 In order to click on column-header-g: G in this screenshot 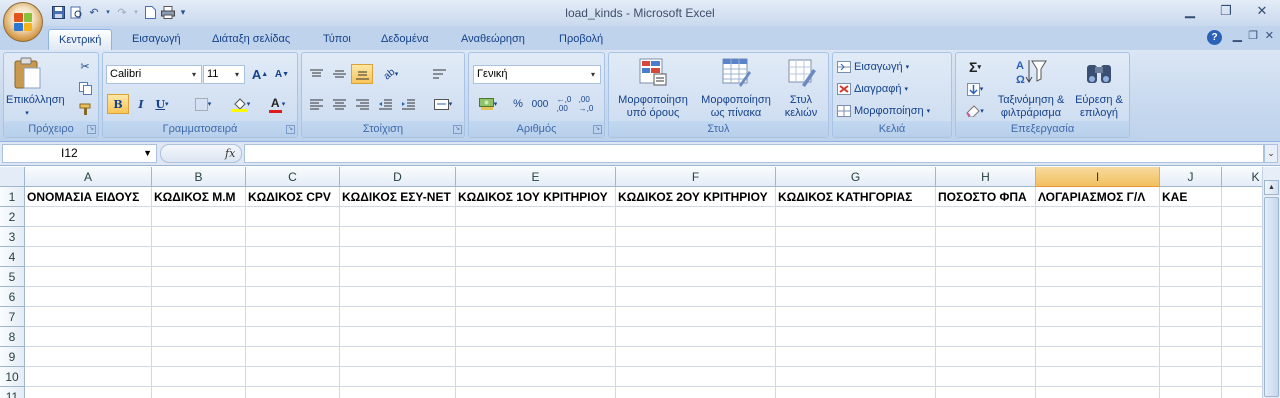, I will do `click(856, 177)`.